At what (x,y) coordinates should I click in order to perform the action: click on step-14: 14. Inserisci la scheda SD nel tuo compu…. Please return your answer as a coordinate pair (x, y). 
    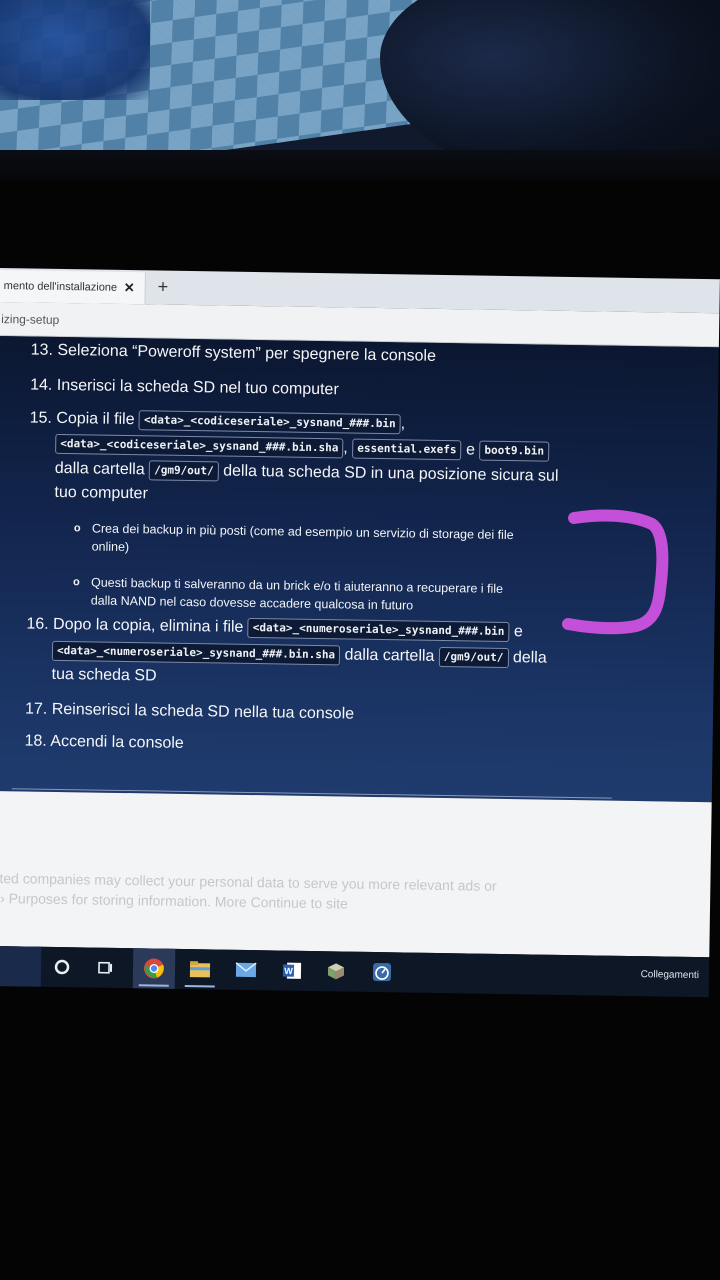
    Looking at the image, I should click on (184, 387).